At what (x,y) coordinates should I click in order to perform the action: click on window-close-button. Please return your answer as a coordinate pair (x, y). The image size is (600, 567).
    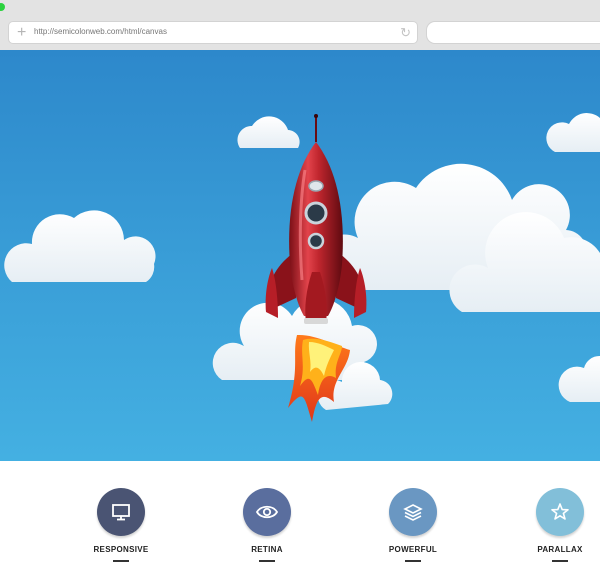
    Looking at the image, I should click on (2, 7).